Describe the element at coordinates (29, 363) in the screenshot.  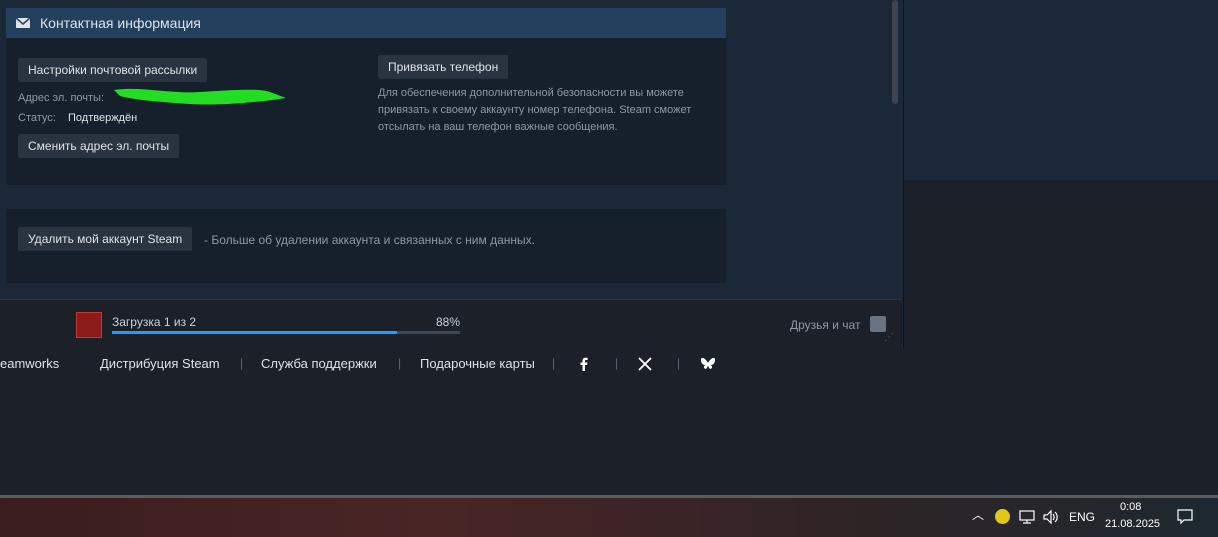
I see `footer-link-steamworks: eamworks` at that location.